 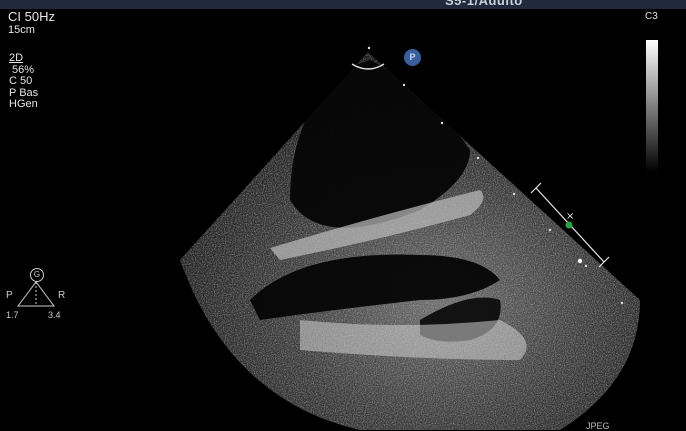 What do you see at coordinates (412, 57) in the screenshot?
I see `p-circle-icon: P` at bounding box center [412, 57].